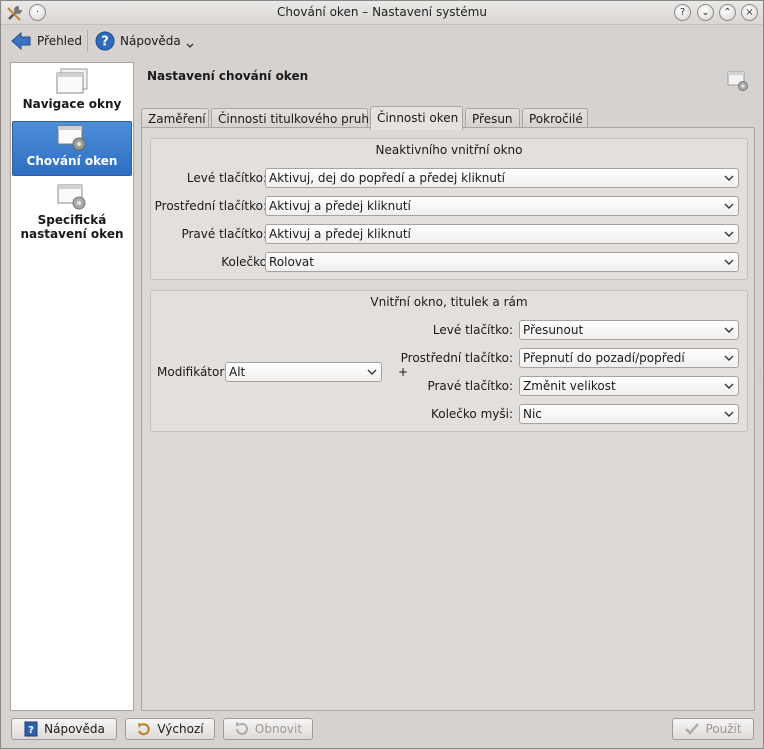 The width and height of the screenshot is (764, 749). I want to click on reset-button-label: Obnovit, so click(278, 729).